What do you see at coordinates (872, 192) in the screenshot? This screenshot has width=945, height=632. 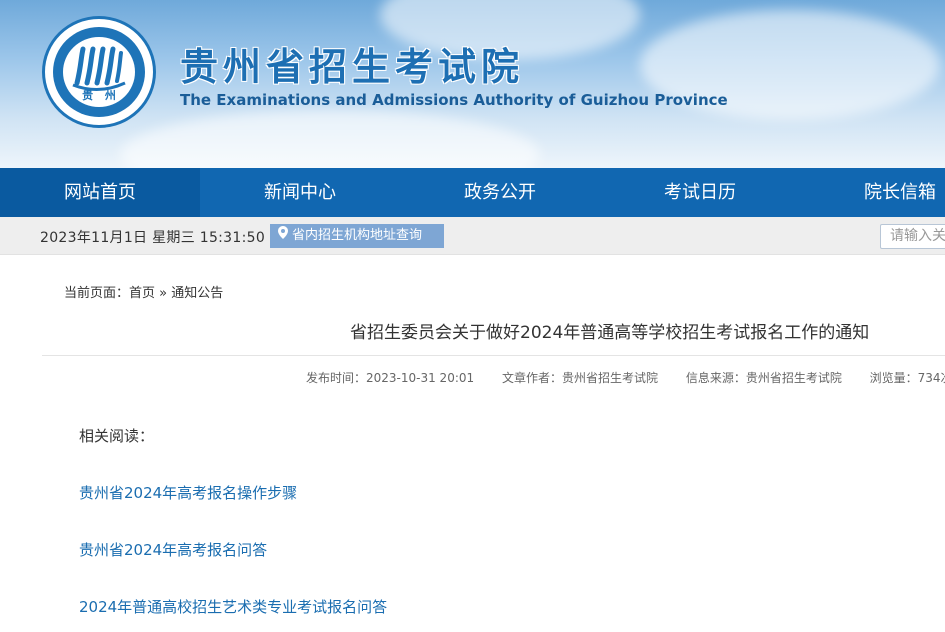 I see `nav-item-director-mailbox: 院长信箱` at bounding box center [872, 192].